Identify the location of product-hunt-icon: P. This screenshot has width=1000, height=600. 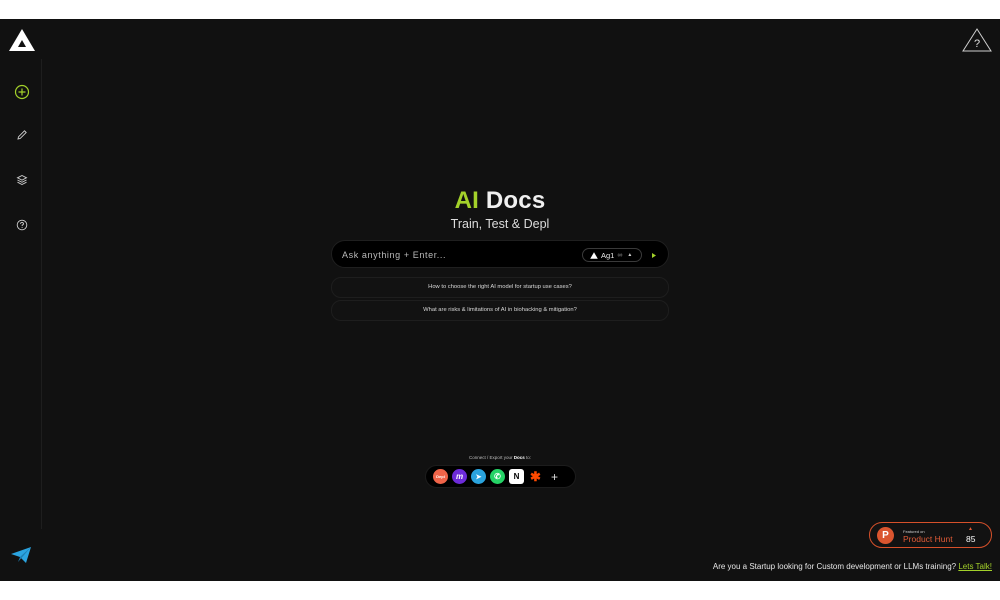
(885, 535).